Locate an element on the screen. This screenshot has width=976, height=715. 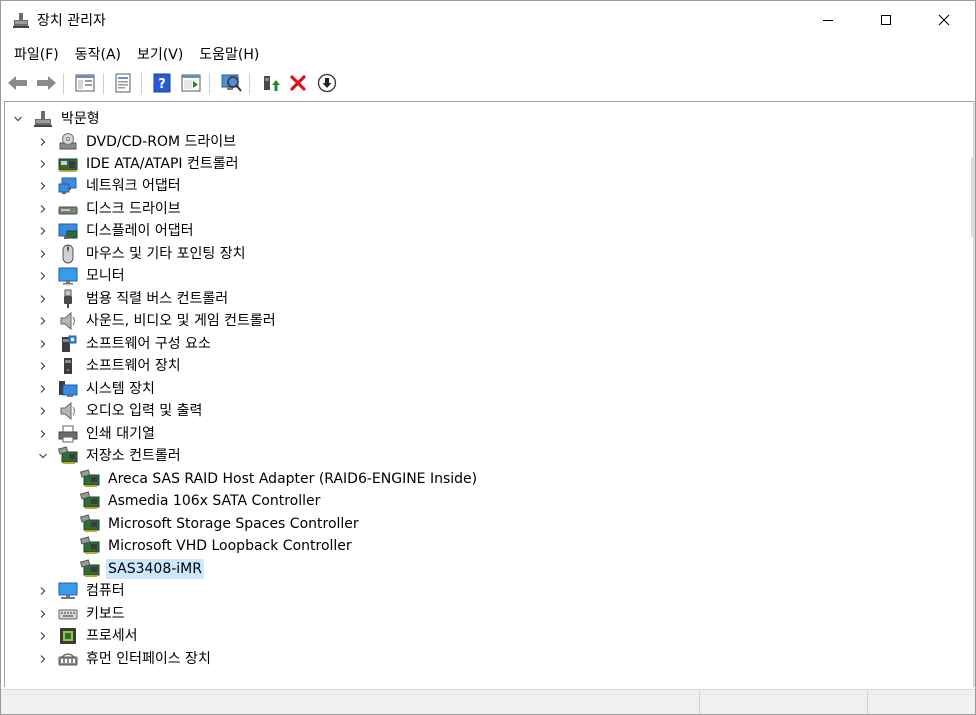
dvd-drive-icon is located at coordinates (68, 142).